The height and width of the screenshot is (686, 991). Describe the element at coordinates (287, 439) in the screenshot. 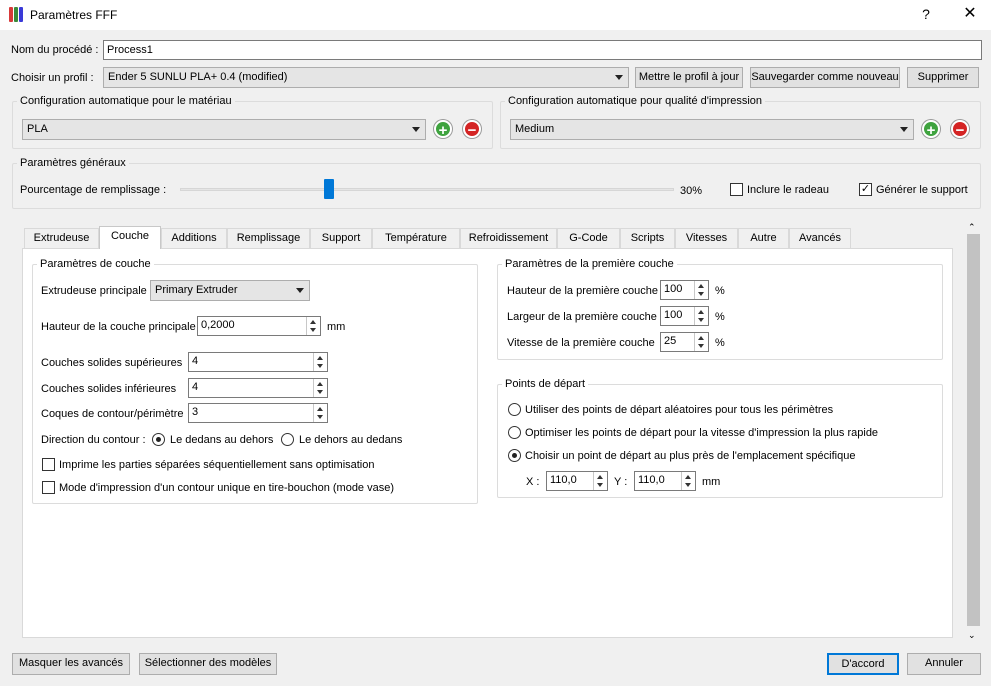

I see `outside-in-radio` at that location.